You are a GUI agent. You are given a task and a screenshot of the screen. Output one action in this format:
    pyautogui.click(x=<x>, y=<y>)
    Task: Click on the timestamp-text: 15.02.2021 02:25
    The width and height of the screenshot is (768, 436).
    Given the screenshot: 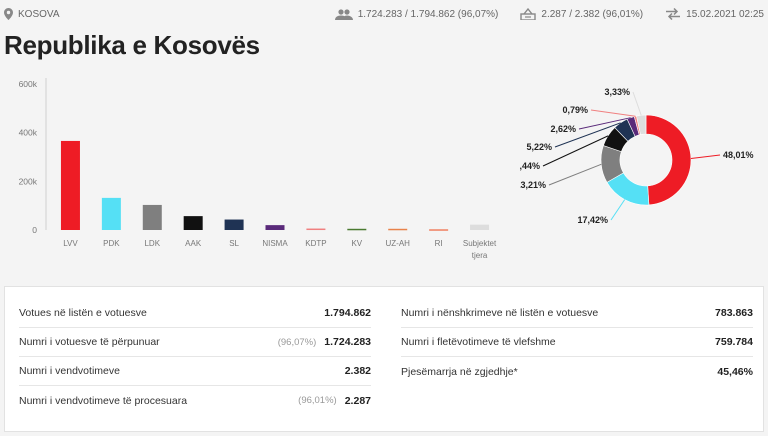 What is the action you would take?
    pyautogui.click(x=725, y=14)
    